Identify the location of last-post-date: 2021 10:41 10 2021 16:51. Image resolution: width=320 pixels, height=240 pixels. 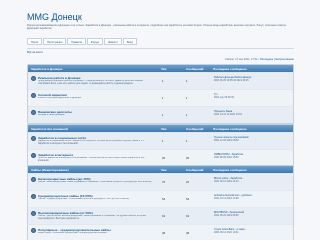
(228, 114).